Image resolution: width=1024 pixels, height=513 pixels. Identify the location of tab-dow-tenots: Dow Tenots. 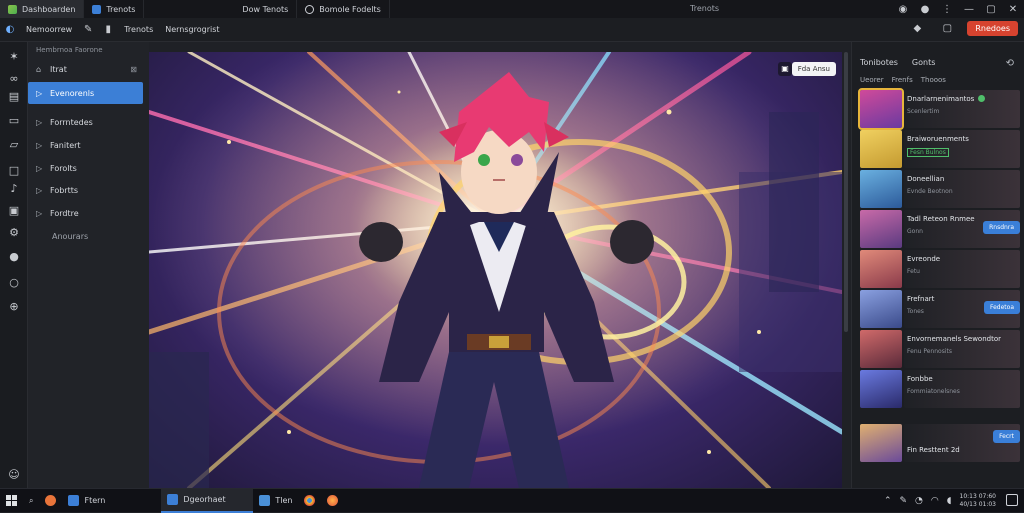
(266, 9).